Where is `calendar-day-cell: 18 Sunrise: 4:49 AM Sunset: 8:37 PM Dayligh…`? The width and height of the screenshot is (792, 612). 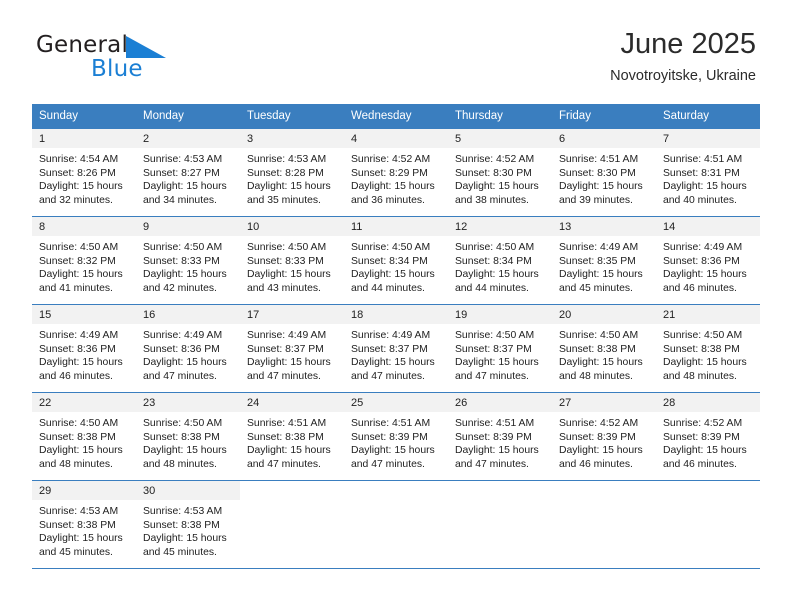 calendar-day-cell: 18 Sunrise: 4:49 AM Sunset: 8:37 PM Dayligh… is located at coordinates (396, 348).